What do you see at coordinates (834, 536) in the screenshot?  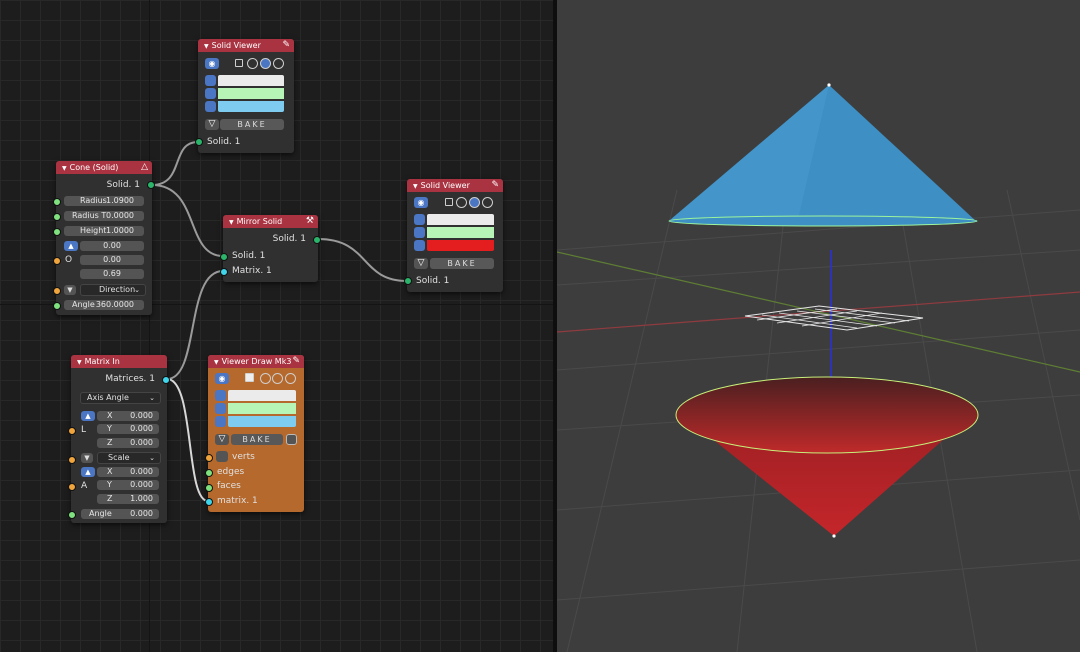 I see `red-cone-apex-vertex` at bounding box center [834, 536].